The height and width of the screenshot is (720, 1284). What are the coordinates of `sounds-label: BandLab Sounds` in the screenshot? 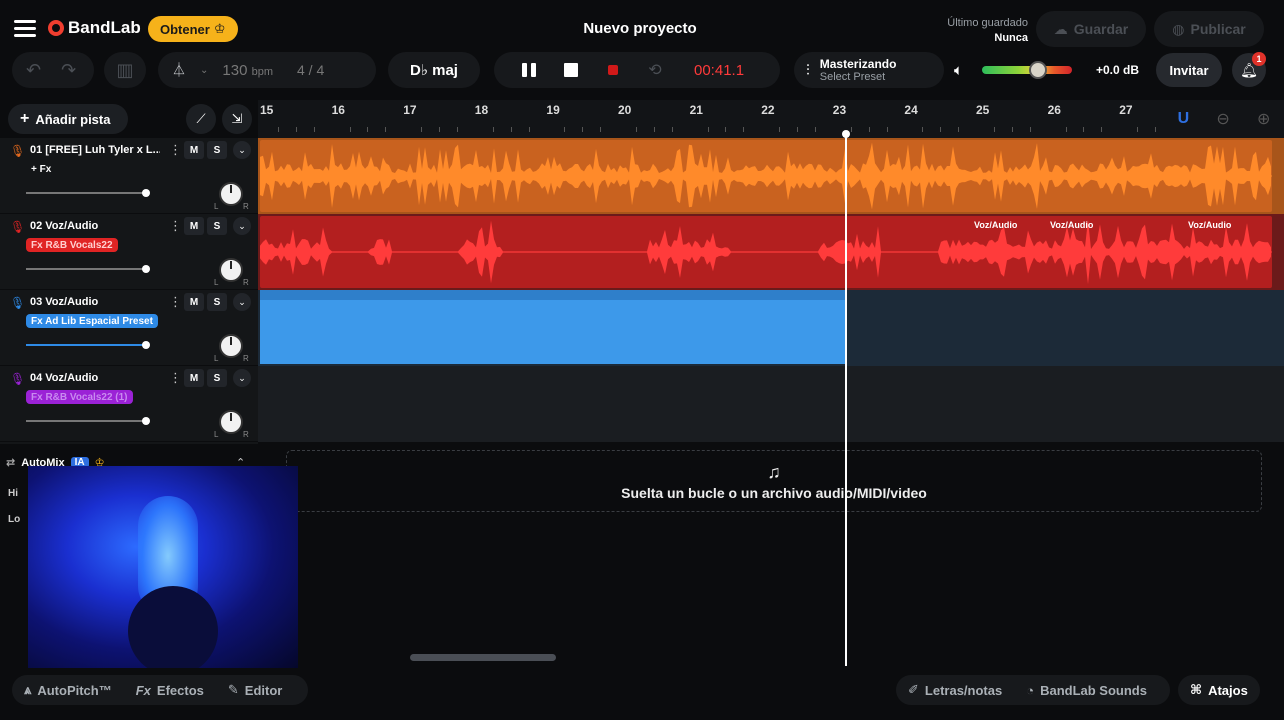 It's located at (1093, 690).